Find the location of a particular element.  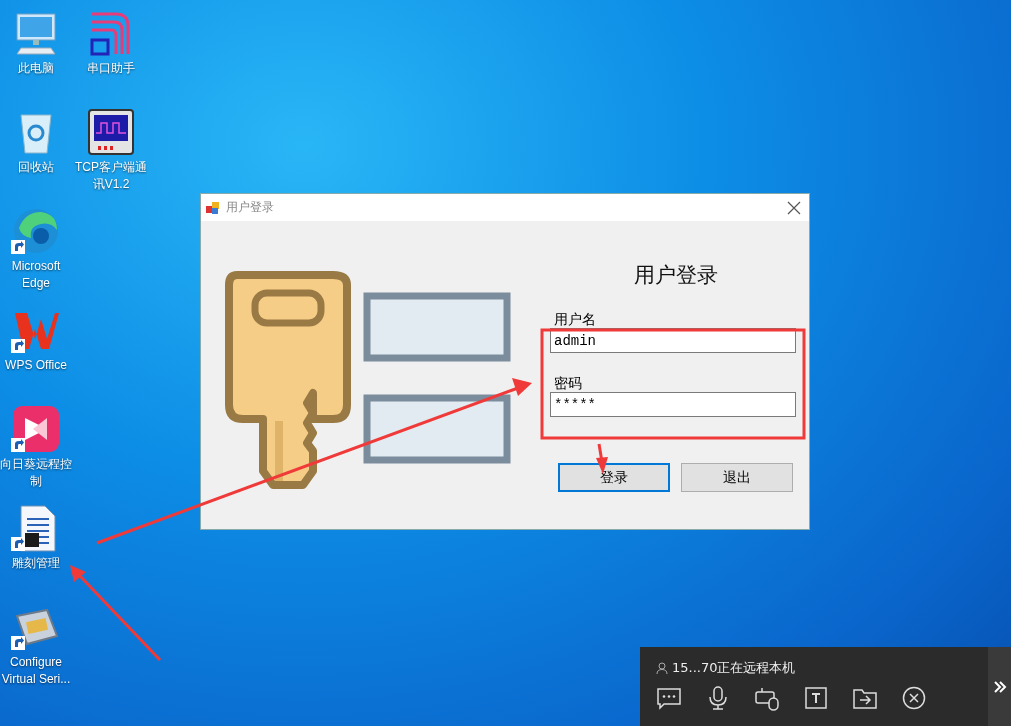

close-circle-icon is located at coordinates (914, 698).